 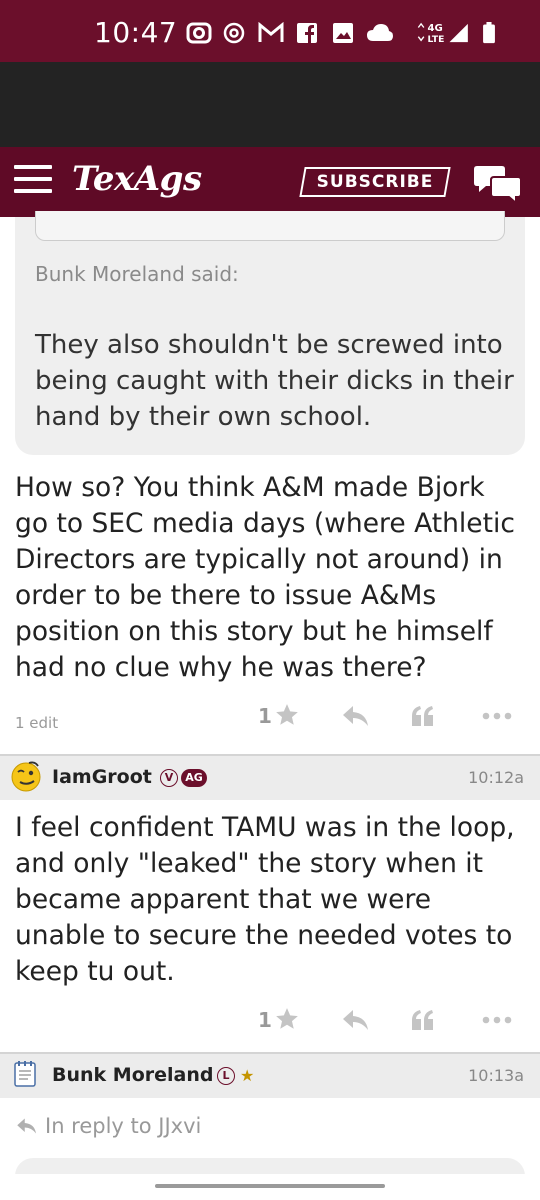 What do you see at coordinates (489, 33) in the screenshot?
I see `battery-icon` at bounding box center [489, 33].